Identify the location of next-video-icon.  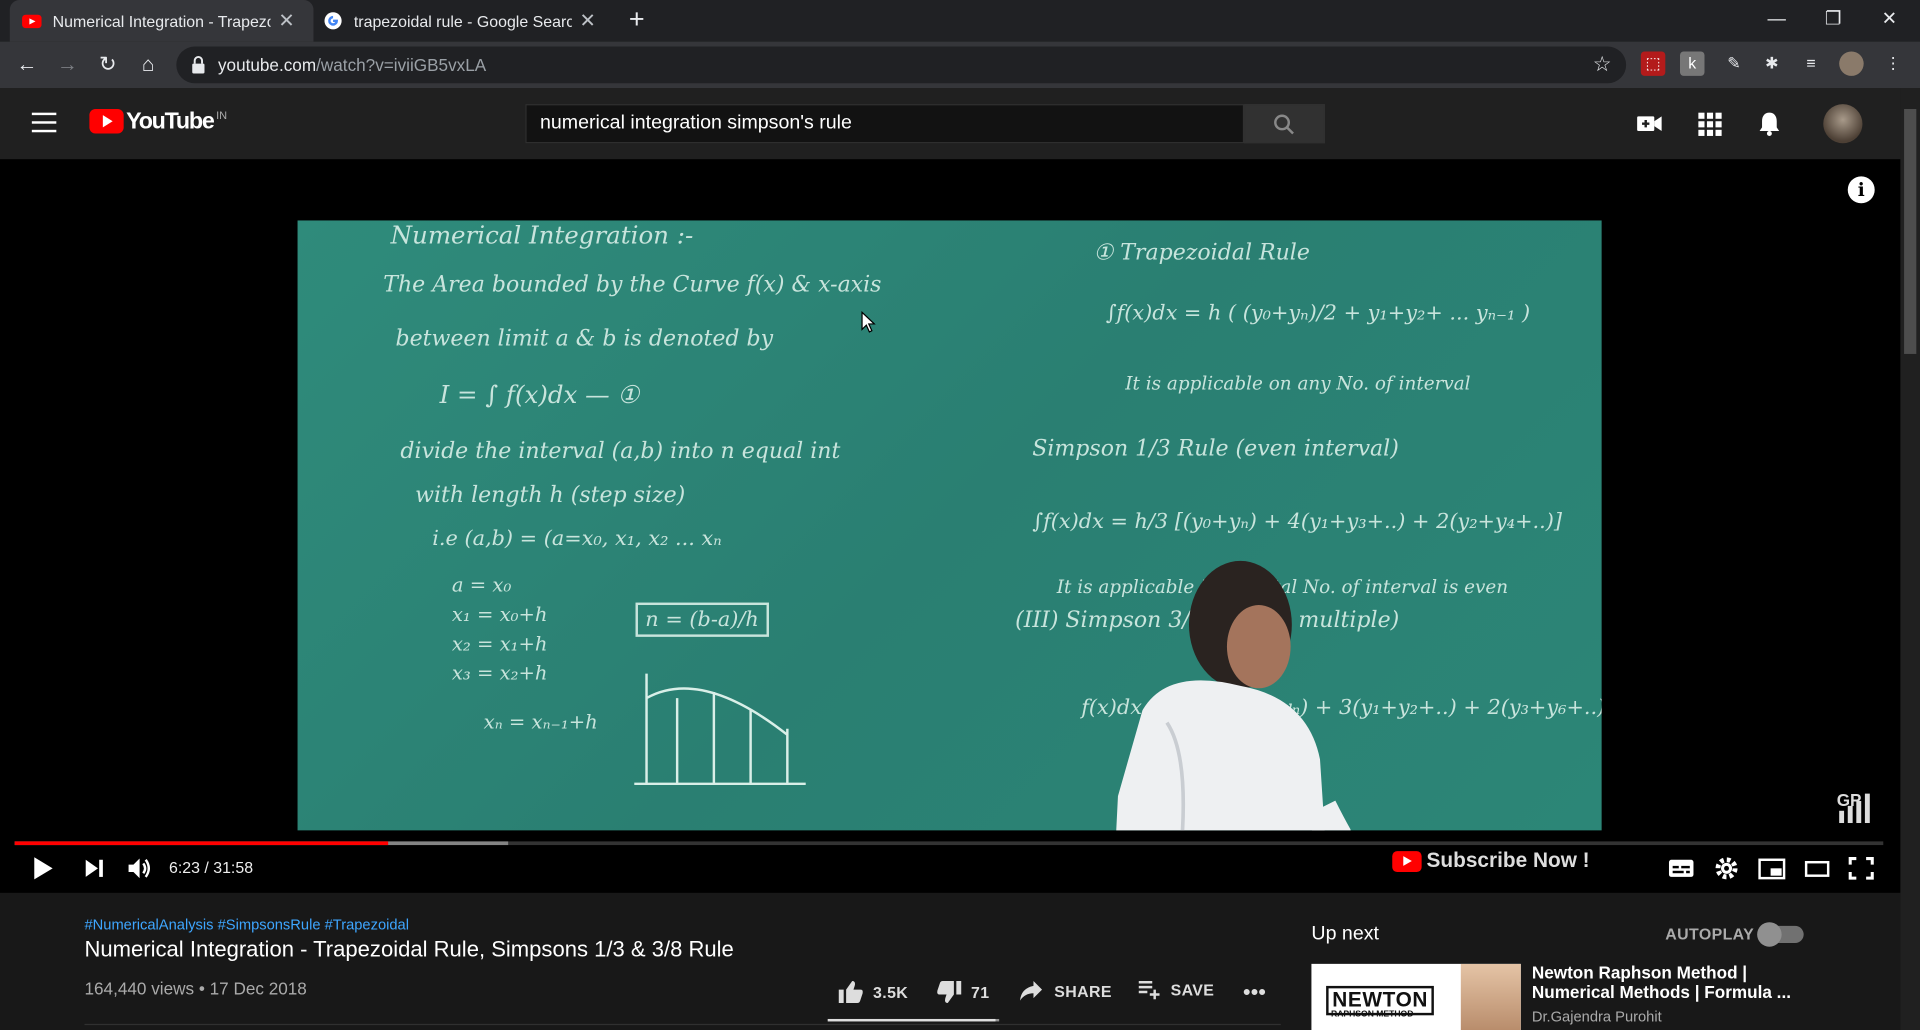
(94, 868).